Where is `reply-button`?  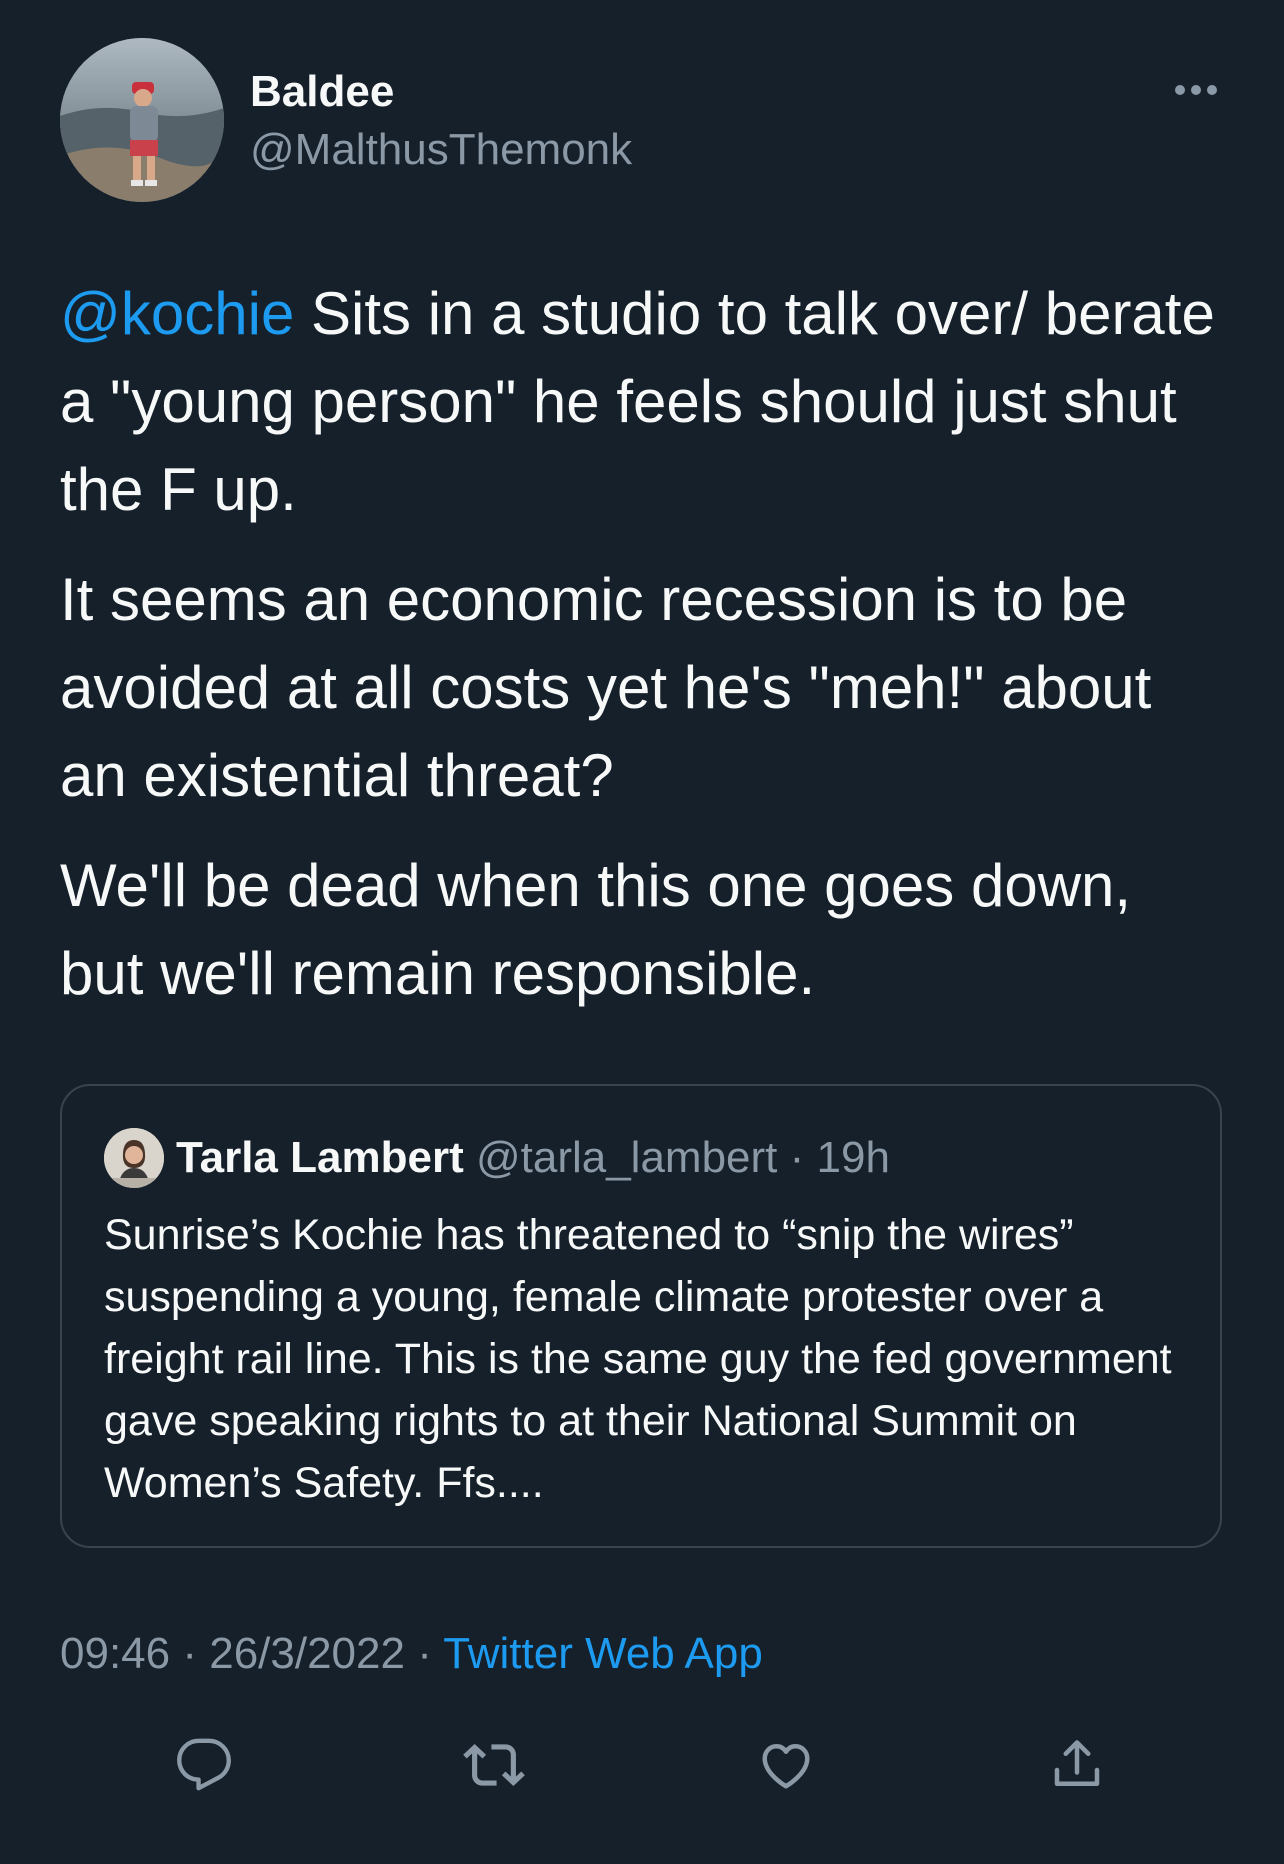
reply-button is located at coordinates (204, 1765).